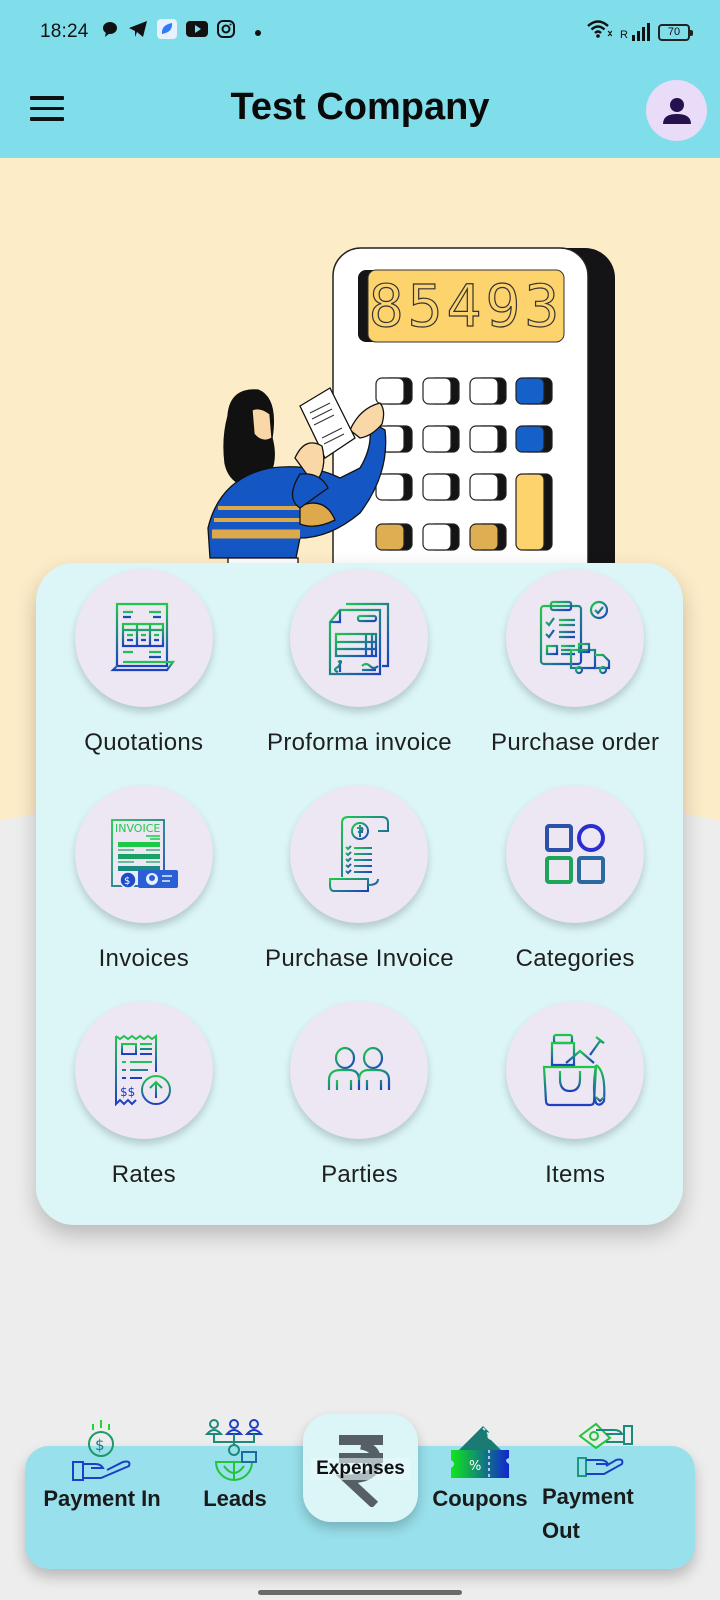 This screenshot has height=1600, width=720. I want to click on proforma-invoice-icon, so click(359, 639).